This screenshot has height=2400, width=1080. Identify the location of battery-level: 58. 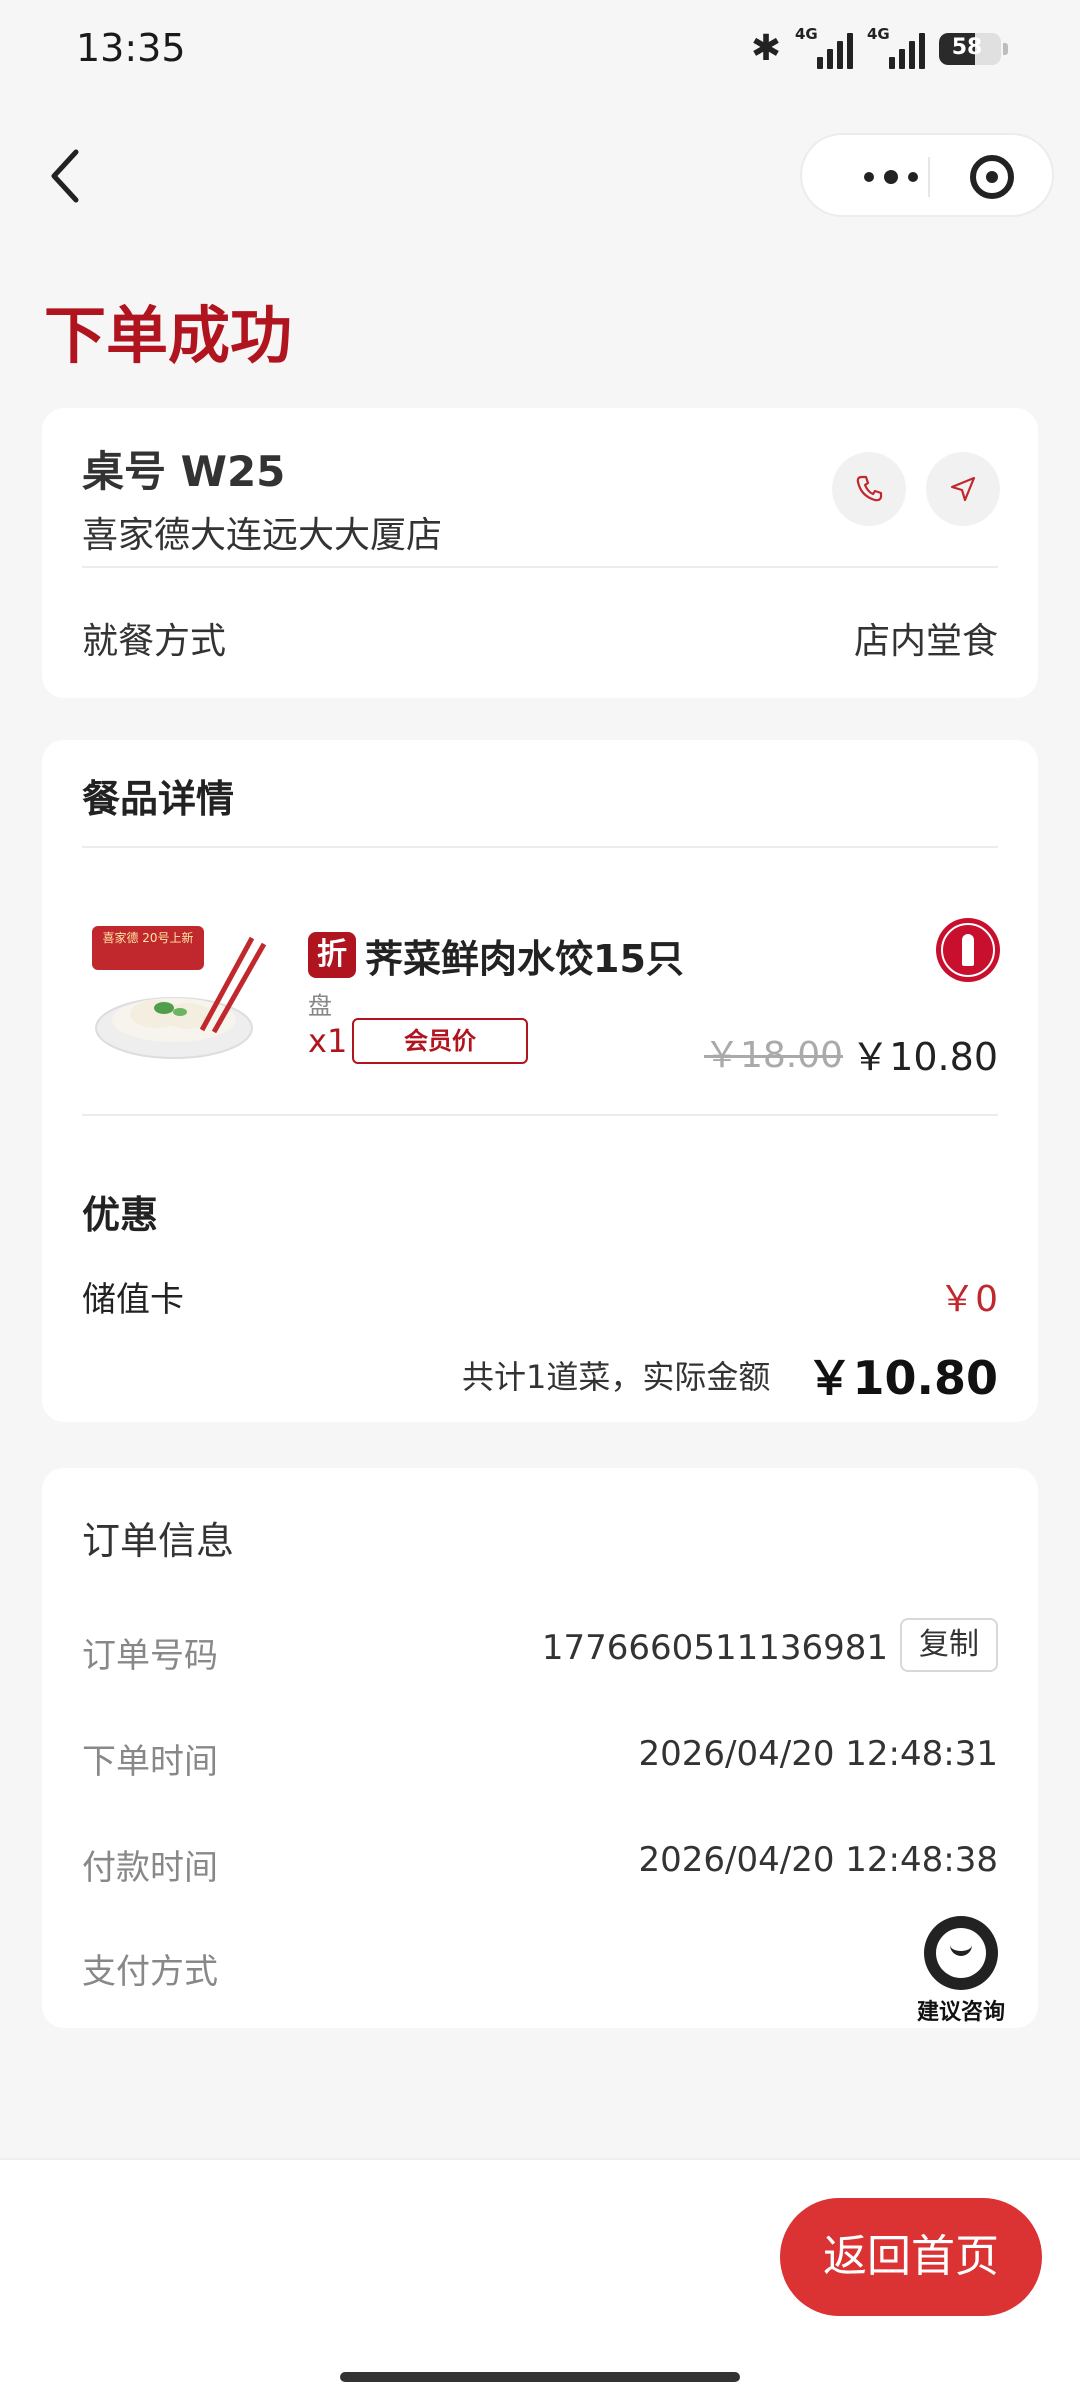
(967, 47).